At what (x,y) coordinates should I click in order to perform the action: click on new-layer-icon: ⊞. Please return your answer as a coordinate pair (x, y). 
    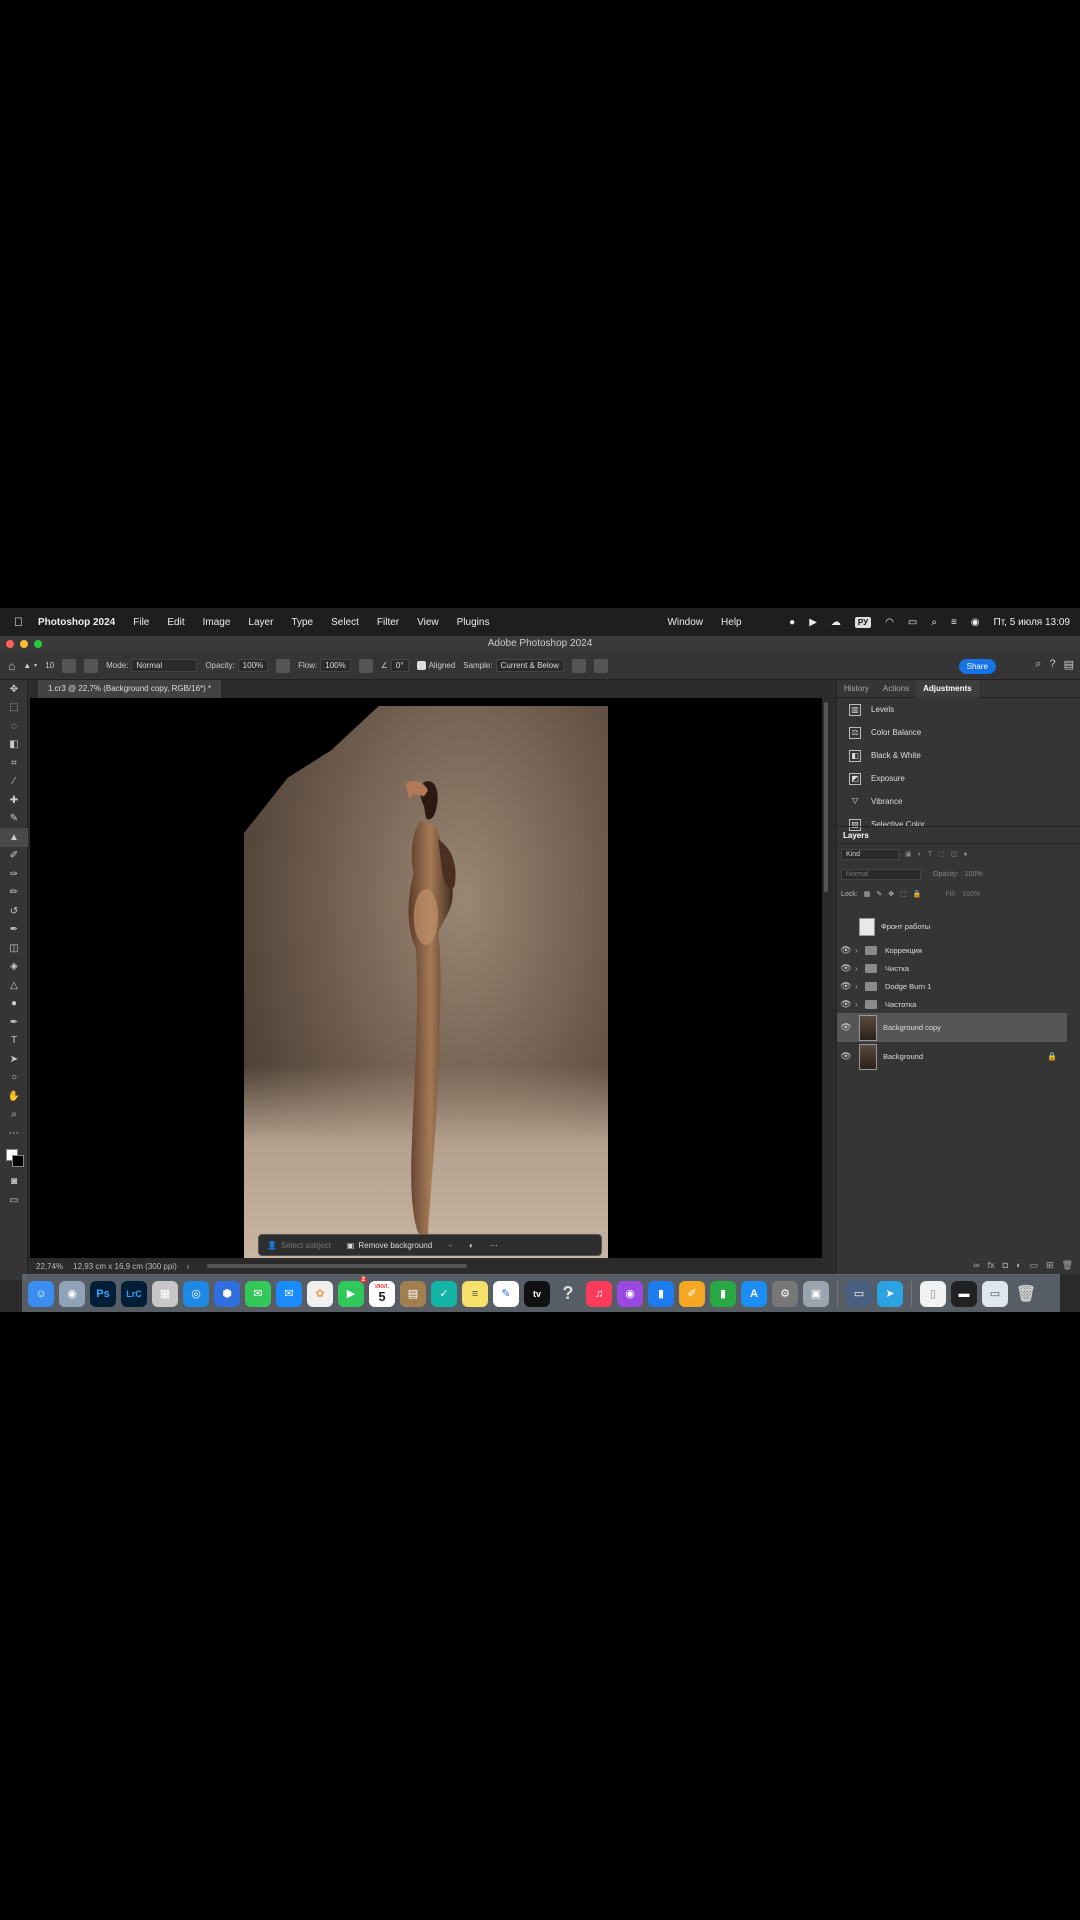
    Looking at the image, I should click on (1050, 1265).